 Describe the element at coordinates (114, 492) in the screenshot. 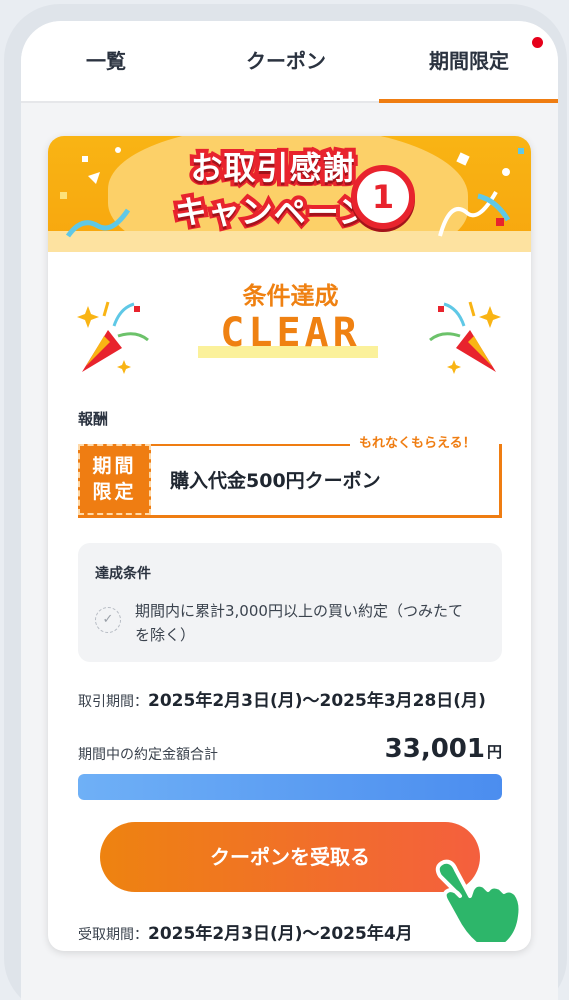

I see `limited-badge-line2: 限定` at that location.